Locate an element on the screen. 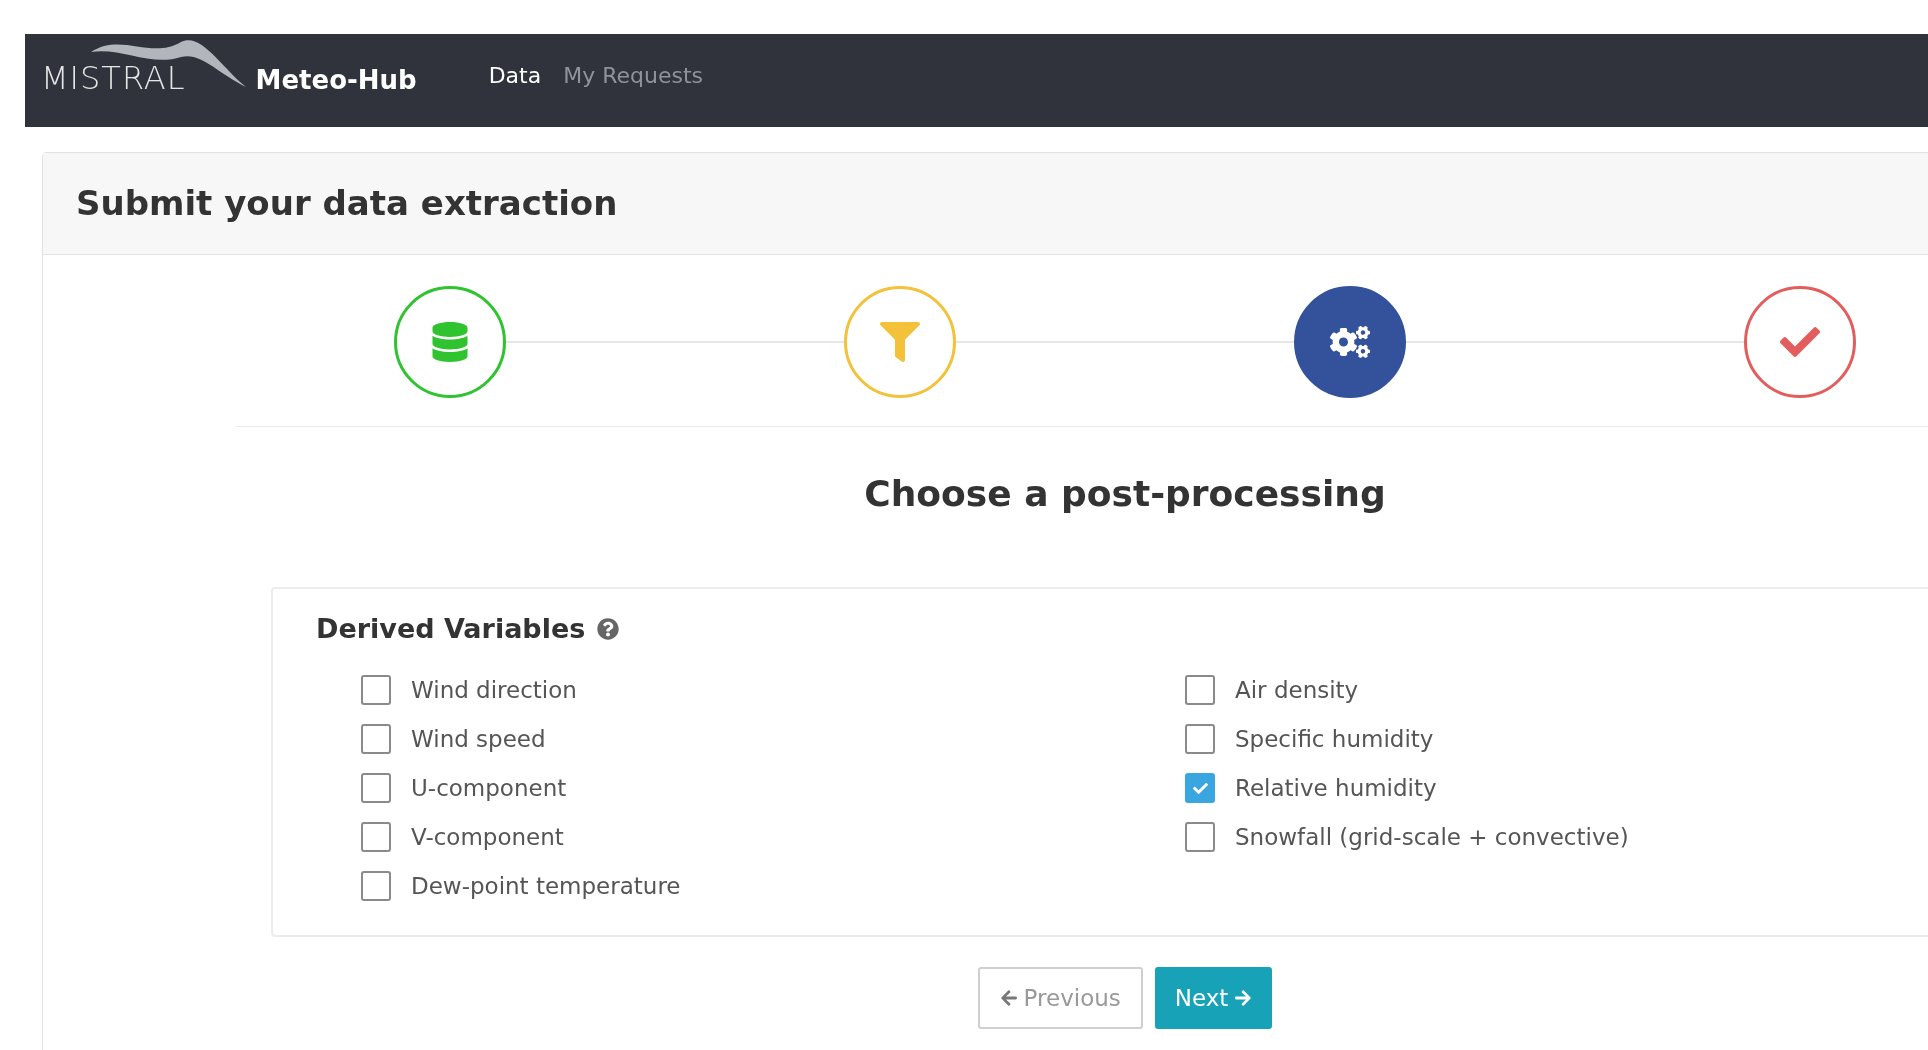  nav-link: Data is located at coordinates (515, 75).